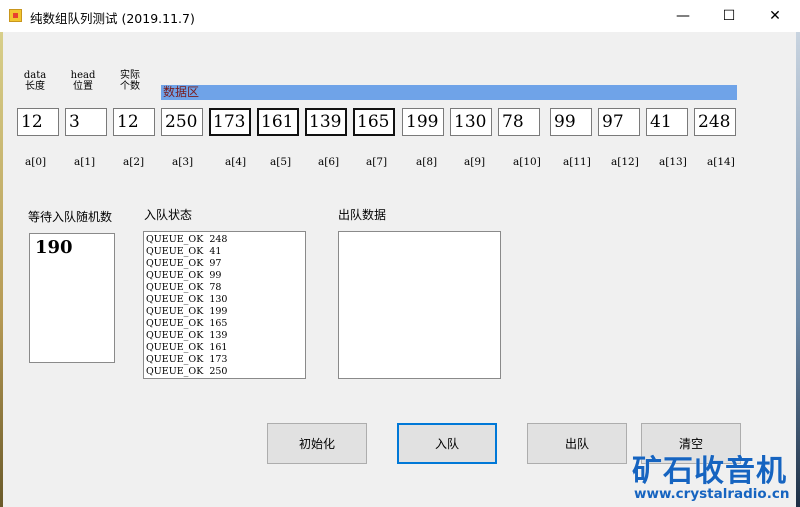 The height and width of the screenshot is (507, 800). What do you see at coordinates (471, 122) in the screenshot?
I see `array-cell-a9: 130` at bounding box center [471, 122].